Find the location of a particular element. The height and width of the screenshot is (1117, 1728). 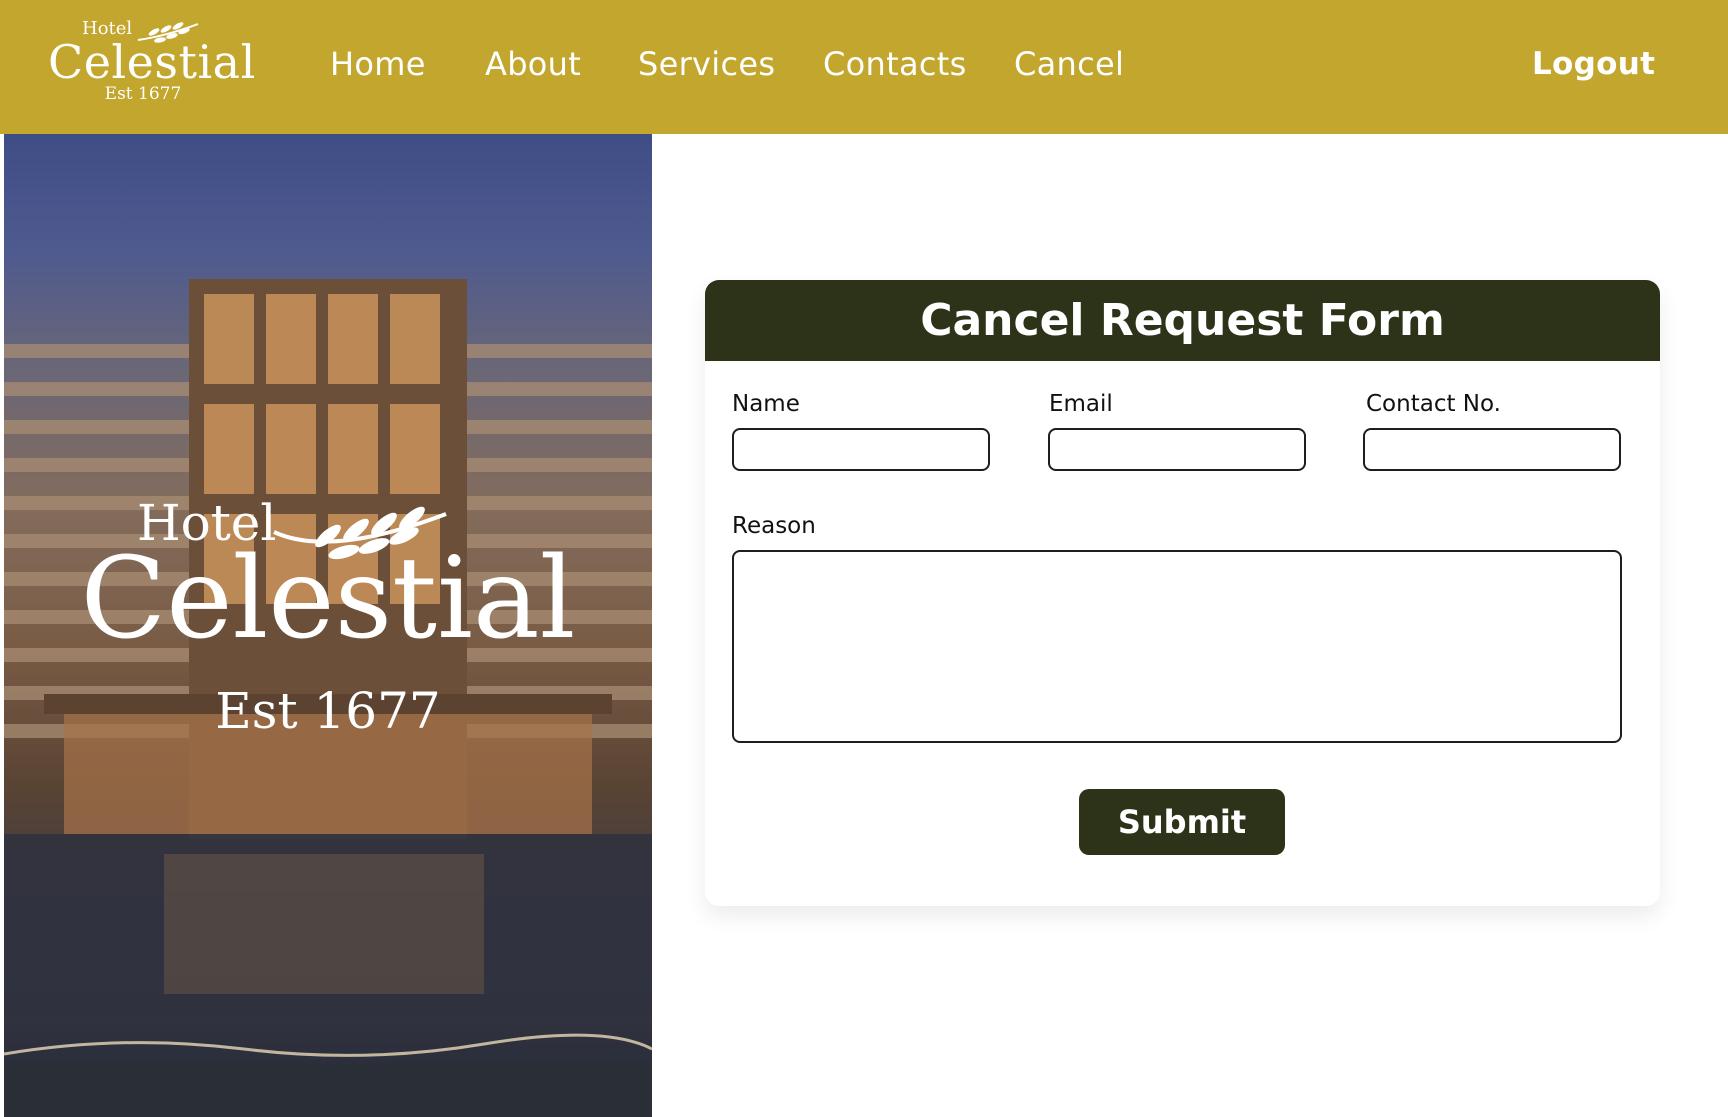

nav-cancel-link: Cancel is located at coordinates (1069, 64).